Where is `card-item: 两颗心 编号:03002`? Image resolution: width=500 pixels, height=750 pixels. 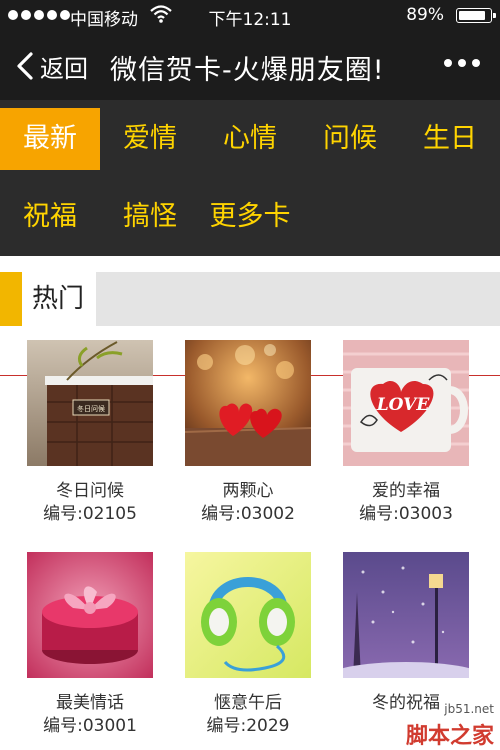
card-item: 两颗心 编号:03002 is located at coordinates (248, 433).